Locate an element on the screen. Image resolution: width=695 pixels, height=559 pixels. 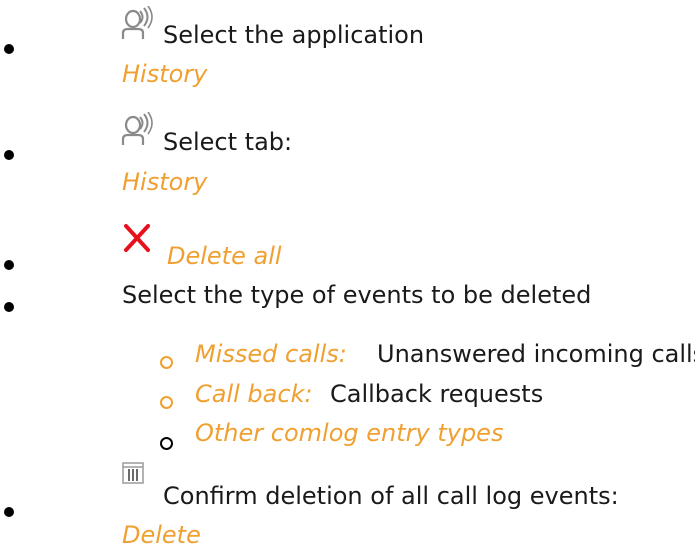
option-label-call-back: Call back: is located at coordinates (254, 394).